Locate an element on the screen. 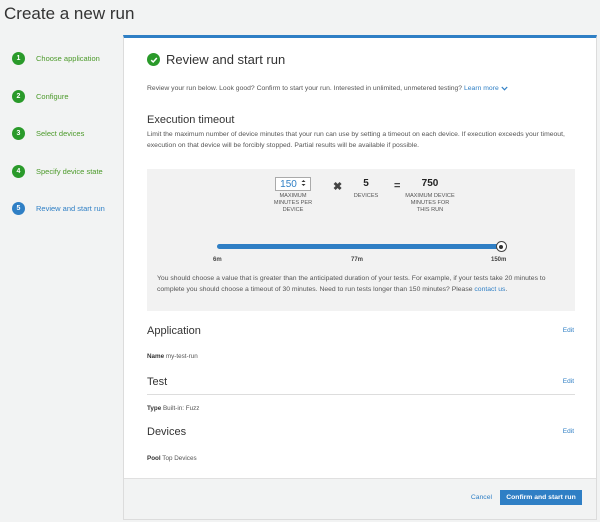 The image size is (600, 522). panel-title: Review and start run is located at coordinates (226, 59).